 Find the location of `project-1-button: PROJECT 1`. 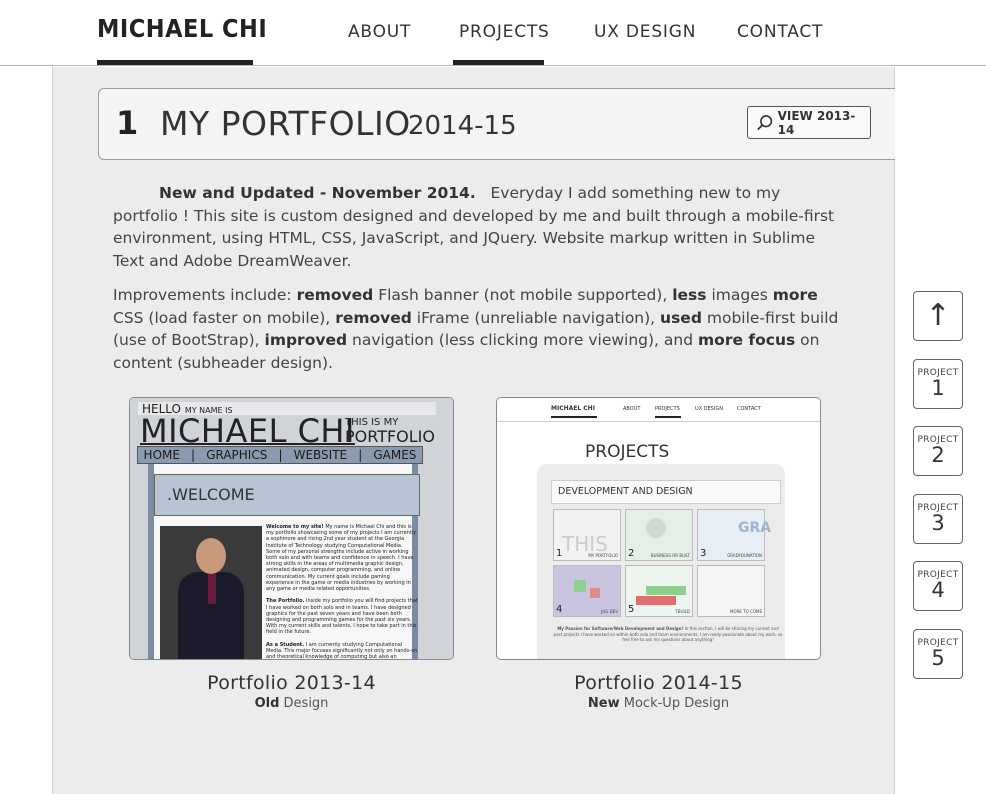

project-1-button: PROJECT 1 is located at coordinates (938, 384).